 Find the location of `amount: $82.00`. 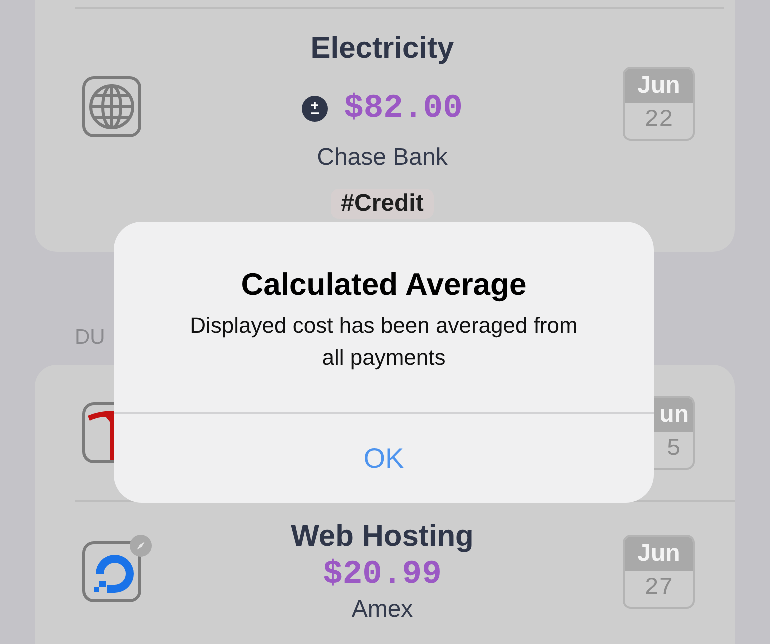

amount: $82.00 is located at coordinates (403, 109).